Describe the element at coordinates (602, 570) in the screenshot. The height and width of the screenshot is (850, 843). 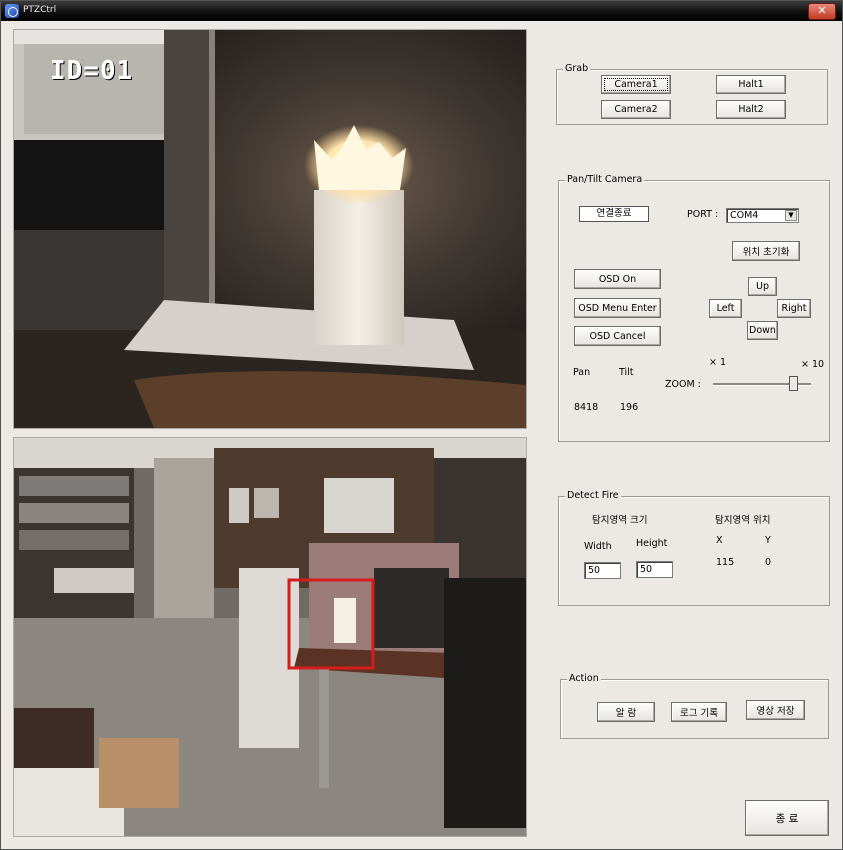
I see `width-input: 50` at that location.